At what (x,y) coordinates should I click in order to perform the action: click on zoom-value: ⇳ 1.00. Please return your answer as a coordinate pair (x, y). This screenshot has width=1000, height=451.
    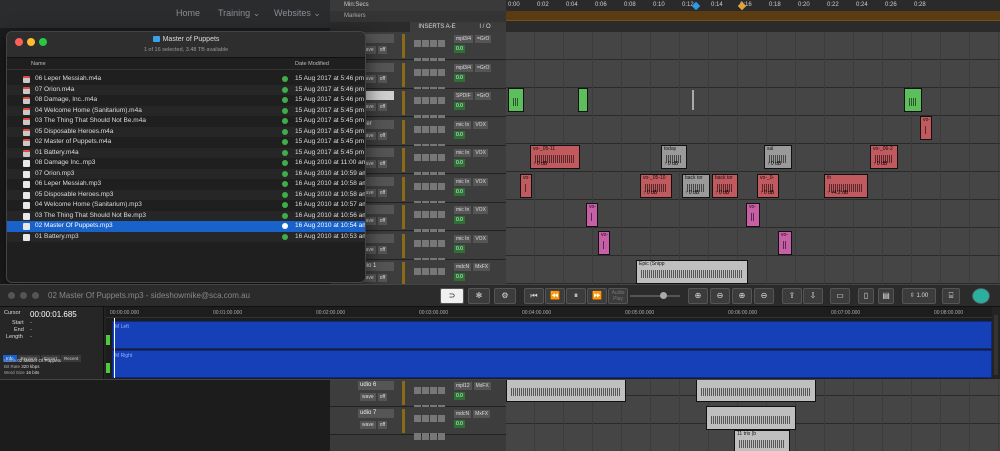
    Looking at the image, I should click on (919, 296).